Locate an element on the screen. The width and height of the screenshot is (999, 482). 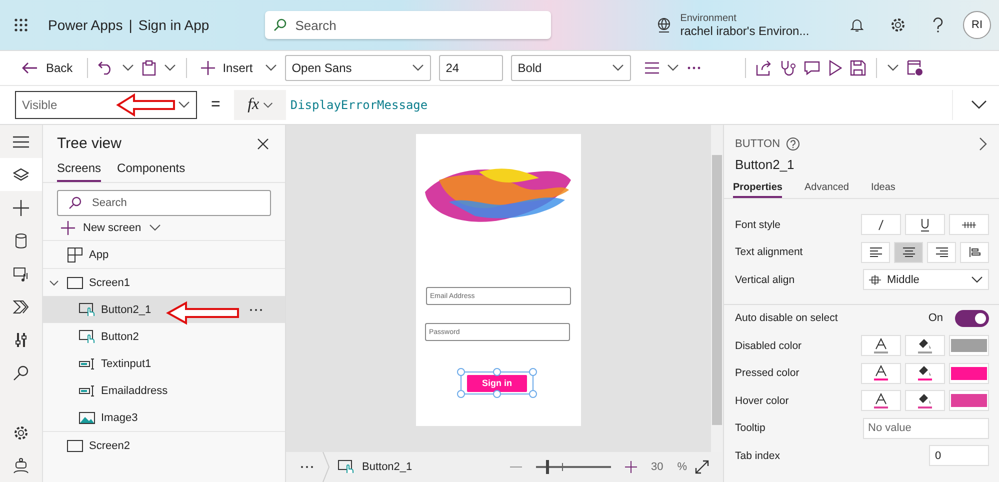
strikethrough-icon is located at coordinates (969, 224).